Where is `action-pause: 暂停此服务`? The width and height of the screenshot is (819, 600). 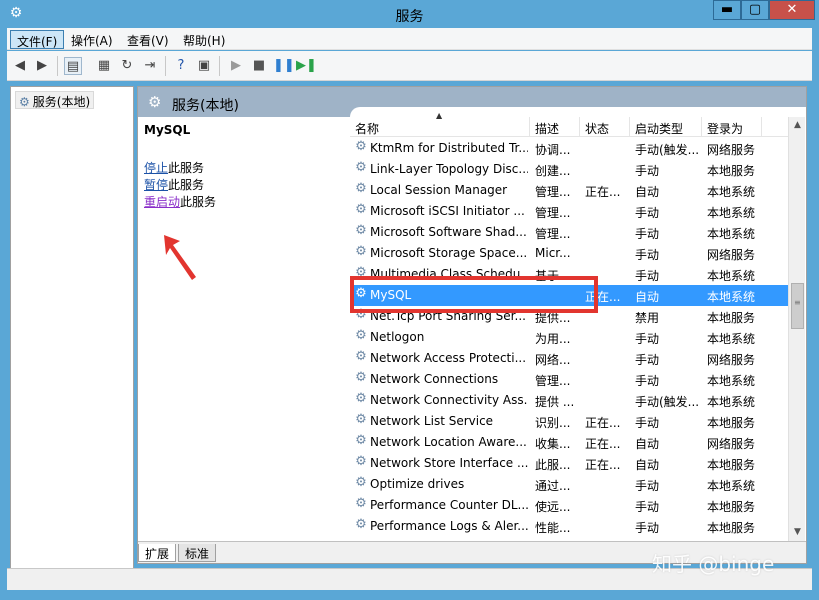 action-pause: 暂停此服务 is located at coordinates (174, 184).